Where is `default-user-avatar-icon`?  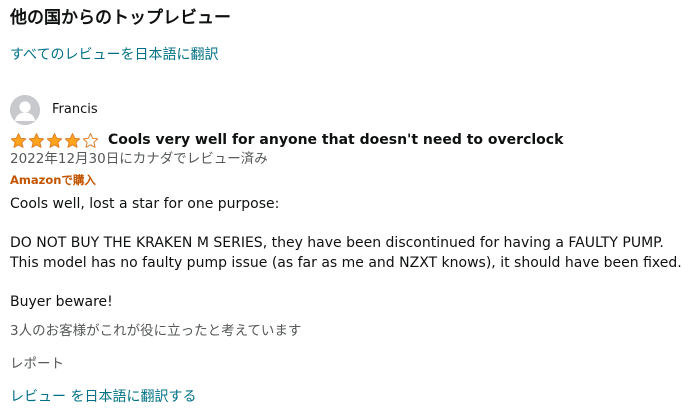 default-user-avatar-icon is located at coordinates (25, 110).